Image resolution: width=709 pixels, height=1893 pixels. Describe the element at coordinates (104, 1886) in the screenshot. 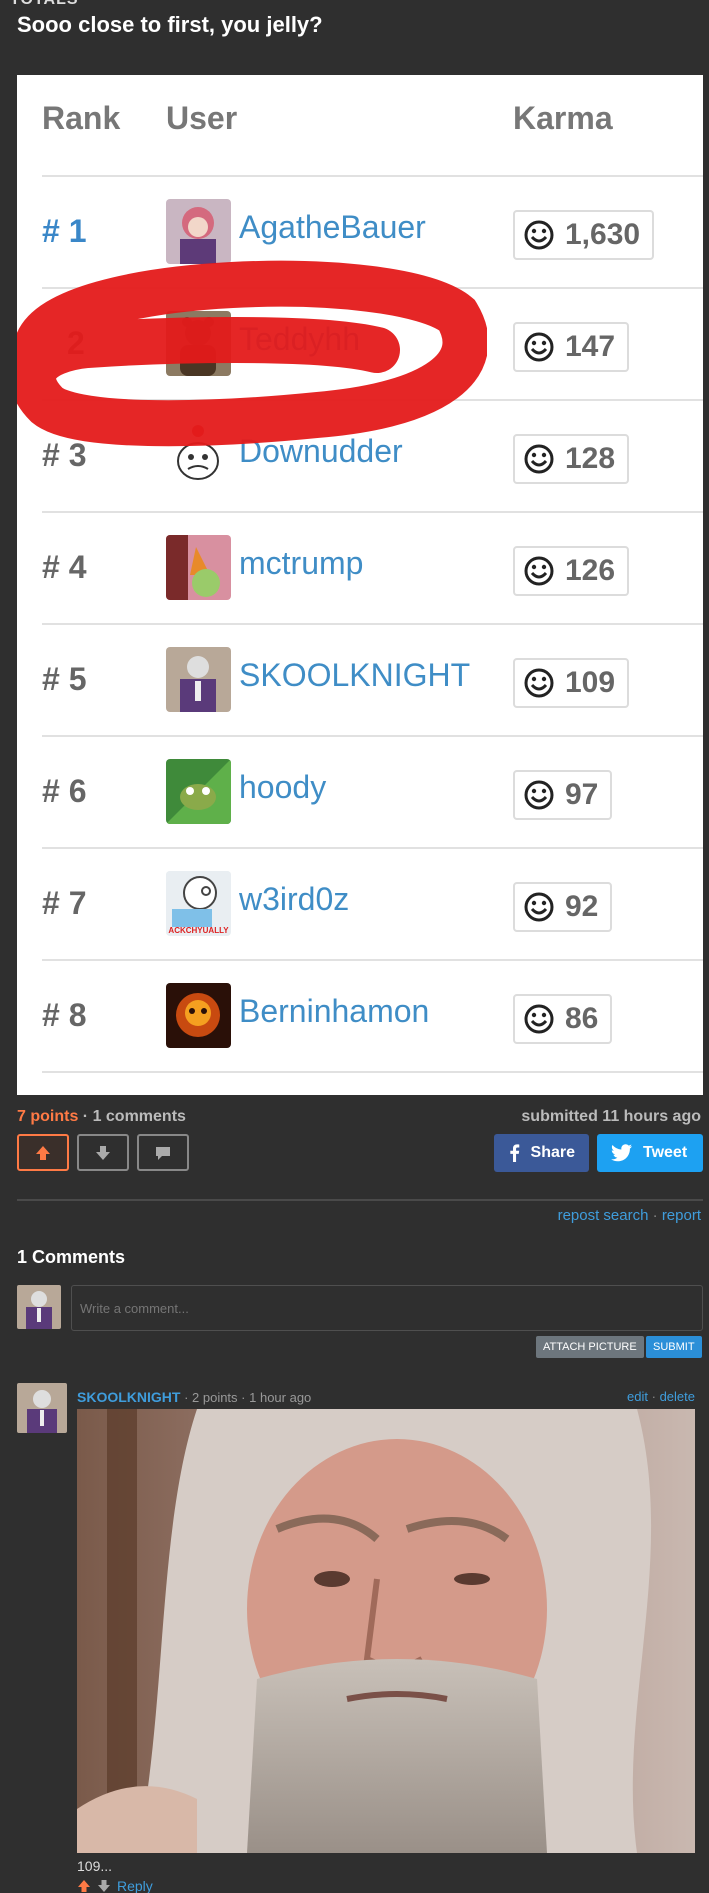

I see `comment-downvote-icon` at that location.